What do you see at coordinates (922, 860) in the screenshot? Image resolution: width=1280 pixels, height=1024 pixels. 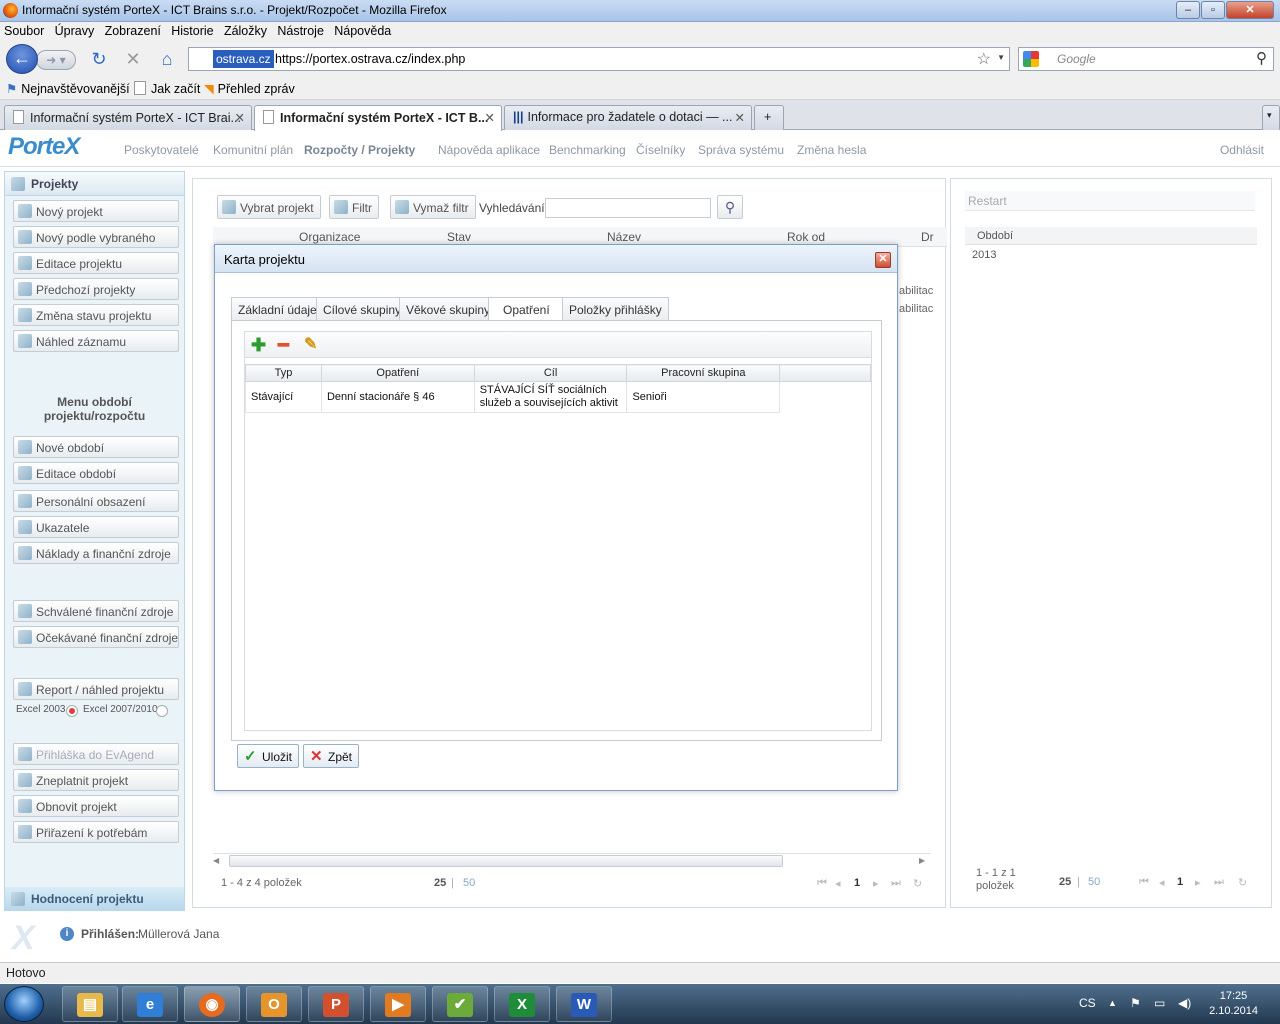 I see `scroll-right-icon: ▶` at bounding box center [922, 860].